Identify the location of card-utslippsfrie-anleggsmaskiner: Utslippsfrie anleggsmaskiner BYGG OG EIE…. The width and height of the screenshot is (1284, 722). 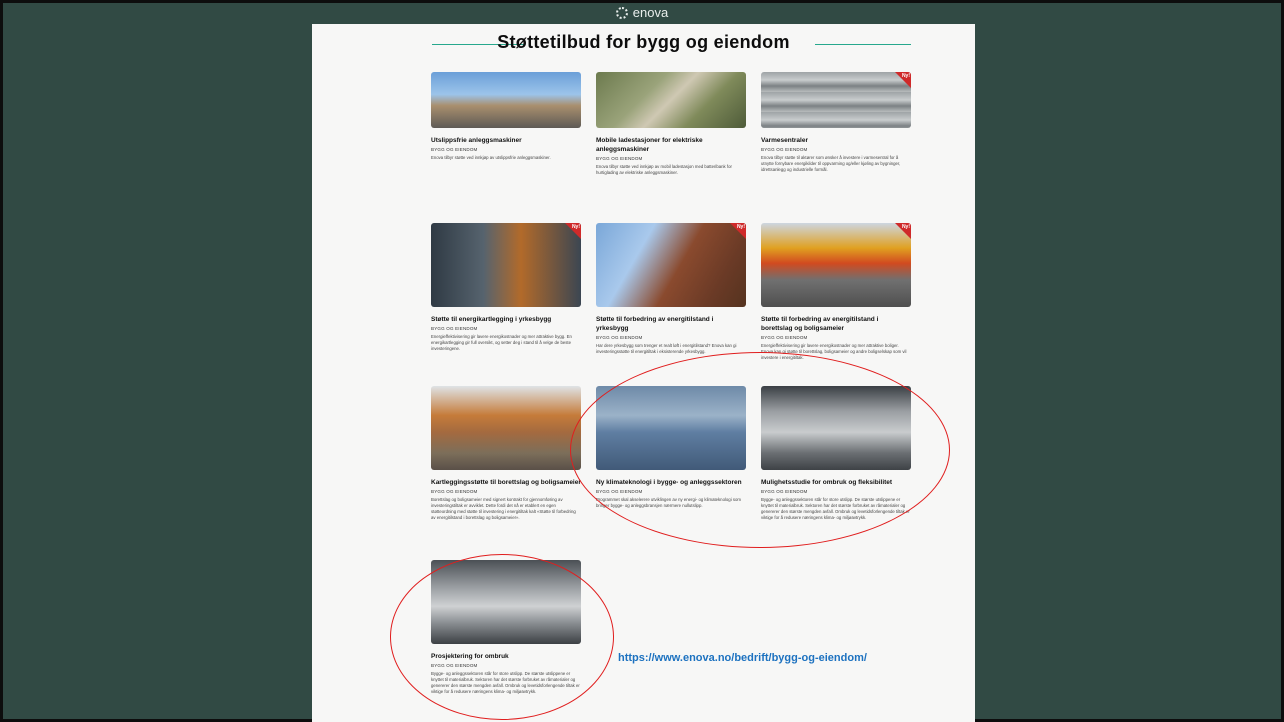
(506, 116).